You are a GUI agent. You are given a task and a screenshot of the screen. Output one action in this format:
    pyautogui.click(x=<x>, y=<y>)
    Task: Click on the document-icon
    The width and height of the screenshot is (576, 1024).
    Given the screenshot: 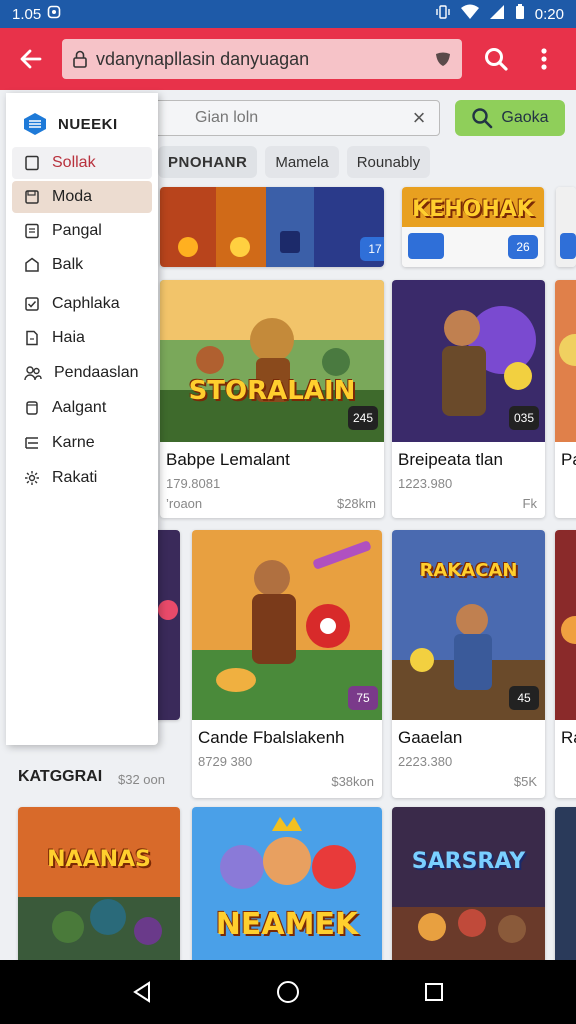 What is the action you would take?
    pyautogui.click(x=32, y=231)
    